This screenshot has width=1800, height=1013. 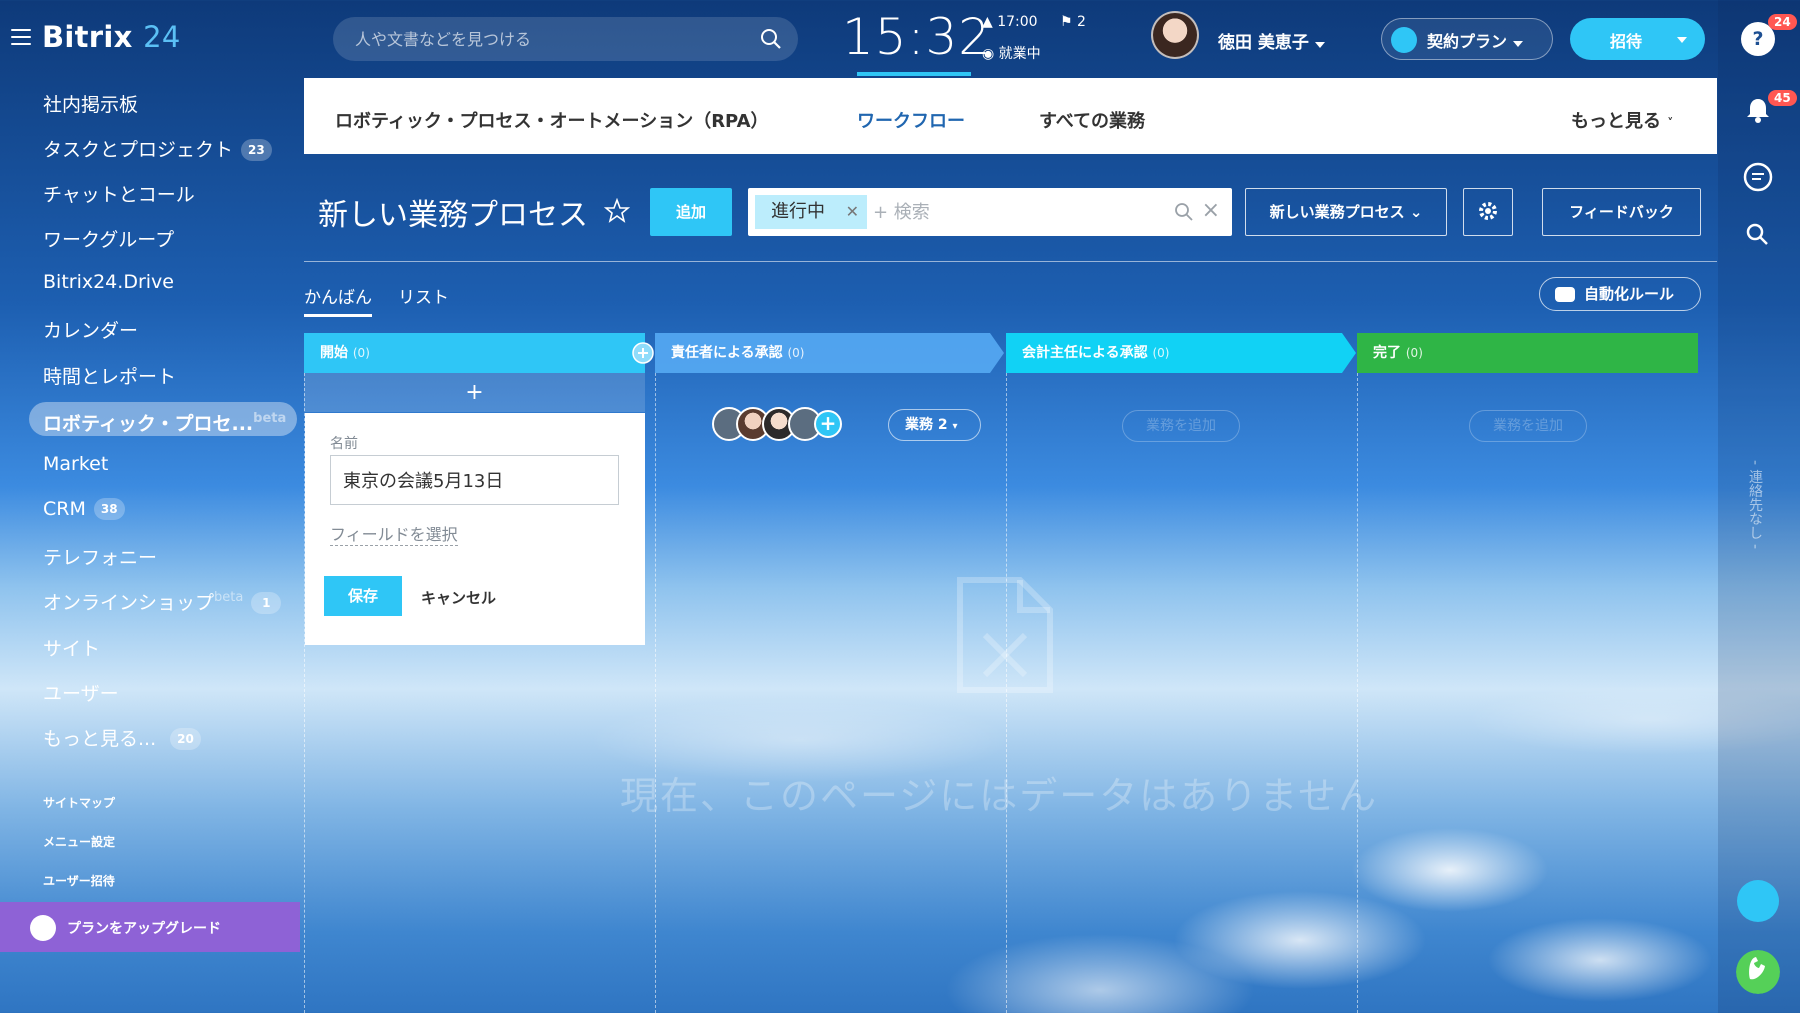 I want to click on sidebar-item: 社内掲示板, so click(x=90, y=103).